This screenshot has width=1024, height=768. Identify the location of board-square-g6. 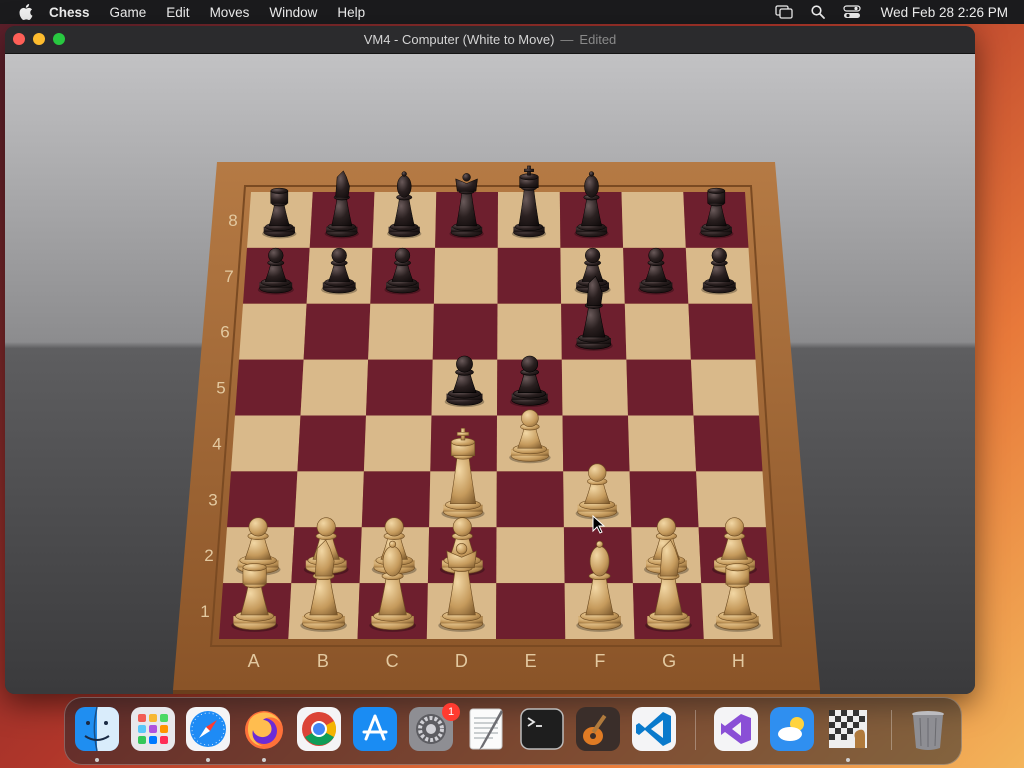
(657, 331).